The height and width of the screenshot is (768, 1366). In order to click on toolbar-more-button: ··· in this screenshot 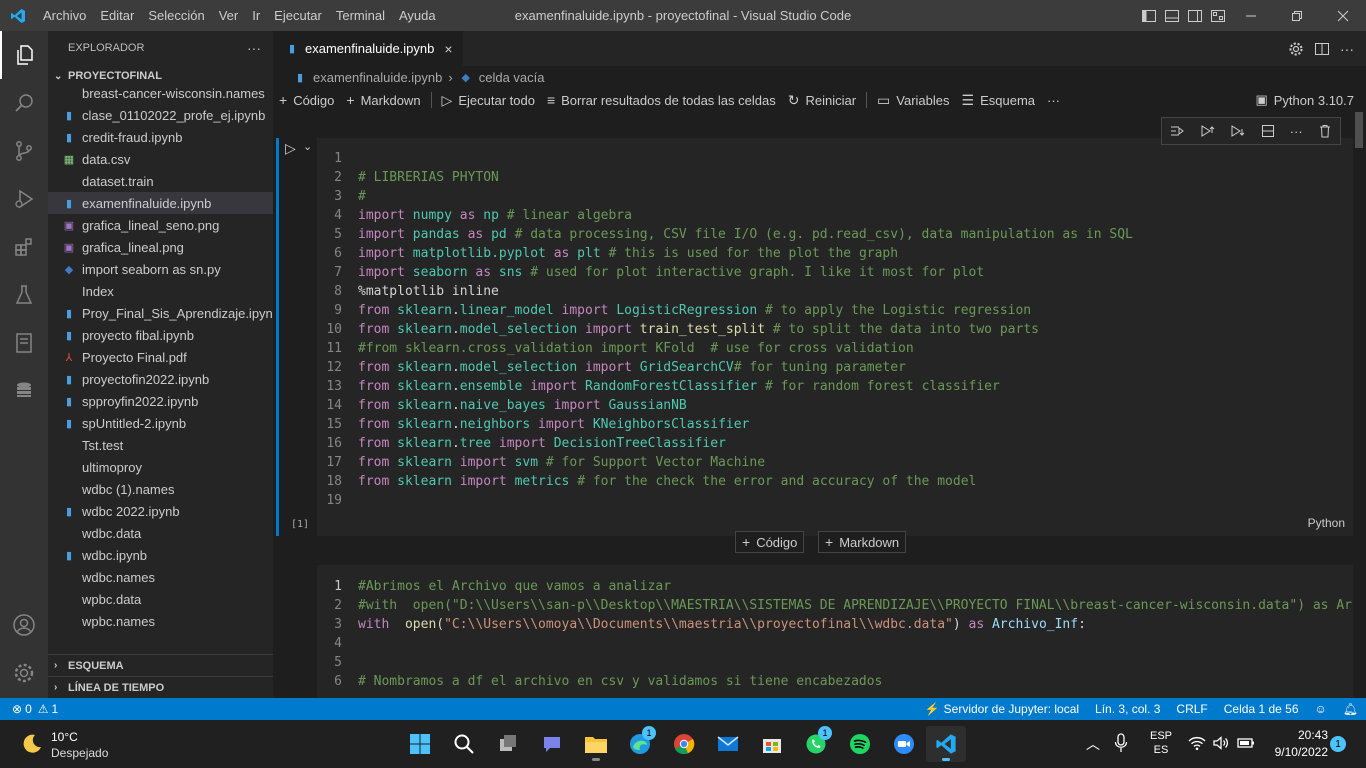, I will do `click(1053, 100)`.